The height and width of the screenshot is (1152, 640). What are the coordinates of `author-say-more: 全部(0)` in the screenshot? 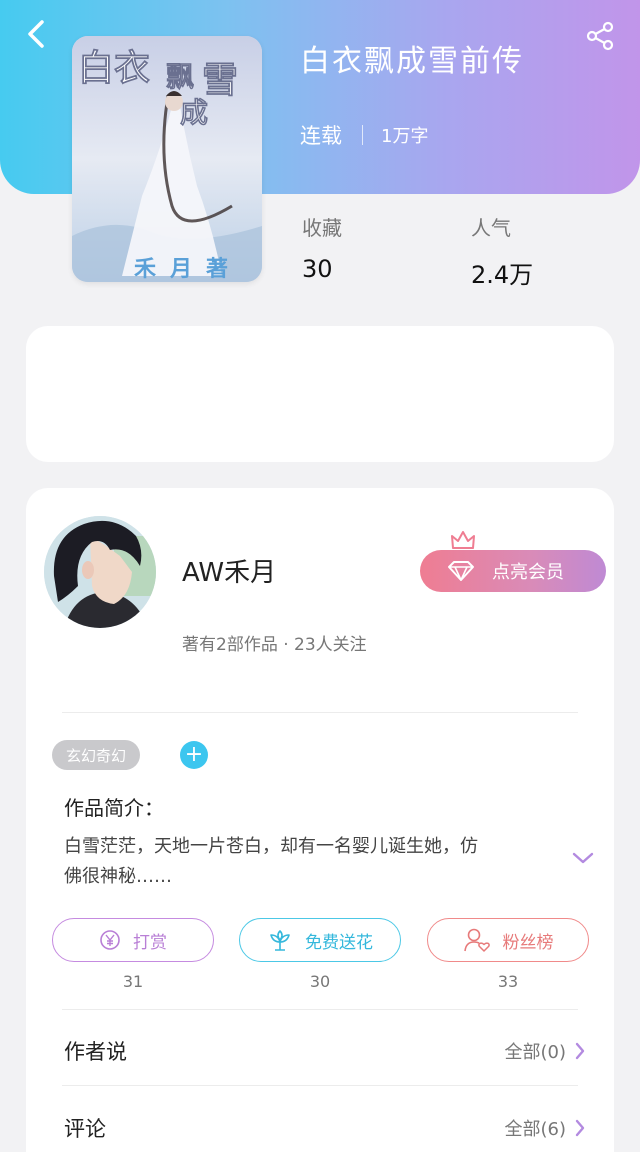 It's located at (546, 1051).